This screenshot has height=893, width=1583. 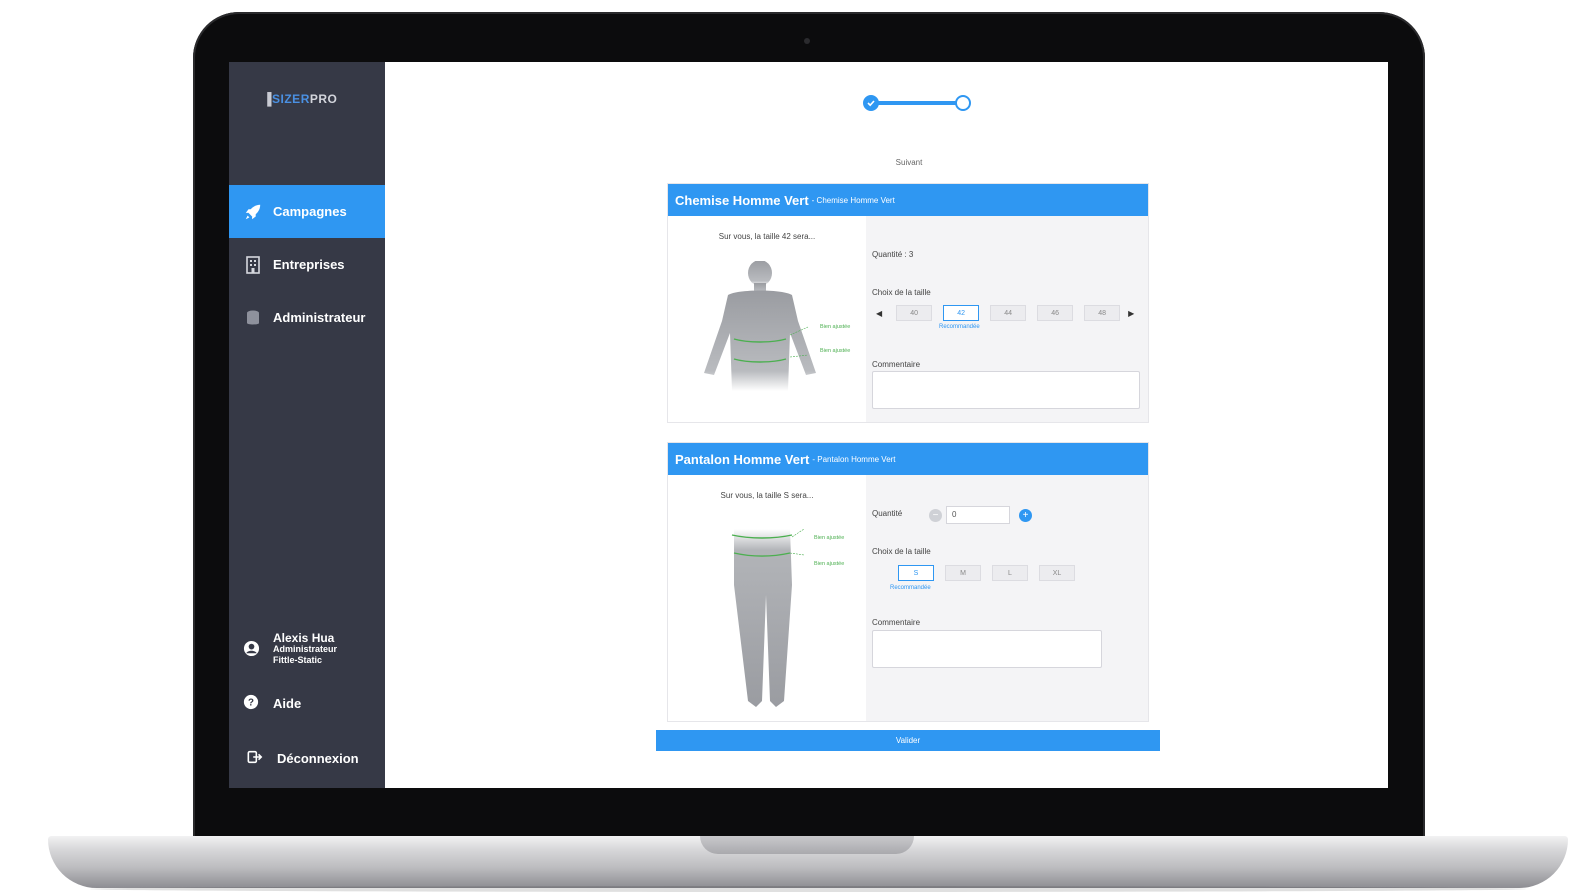 I want to click on arrow-left-icon: ◀, so click(x=879, y=313).